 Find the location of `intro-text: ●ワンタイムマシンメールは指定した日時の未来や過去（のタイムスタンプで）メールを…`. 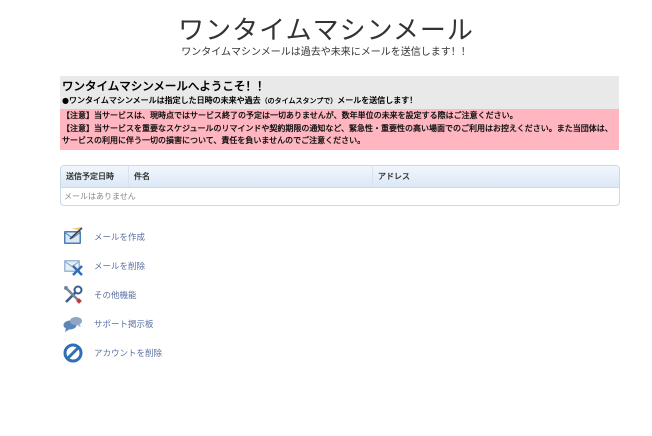

intro-text: ●ワンタイムマシンメールは指定した日時の未来や過去（のタイムスタンプで）メールを… is located at coordinates (339, 101).